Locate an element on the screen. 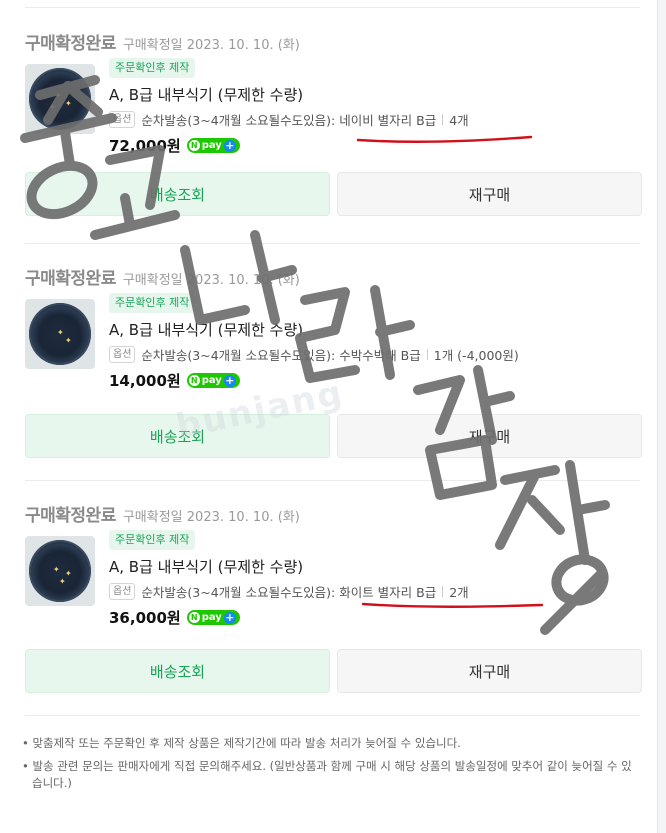  product-thumbnail: ✦ ✦ is located at coordinates (60, 334).